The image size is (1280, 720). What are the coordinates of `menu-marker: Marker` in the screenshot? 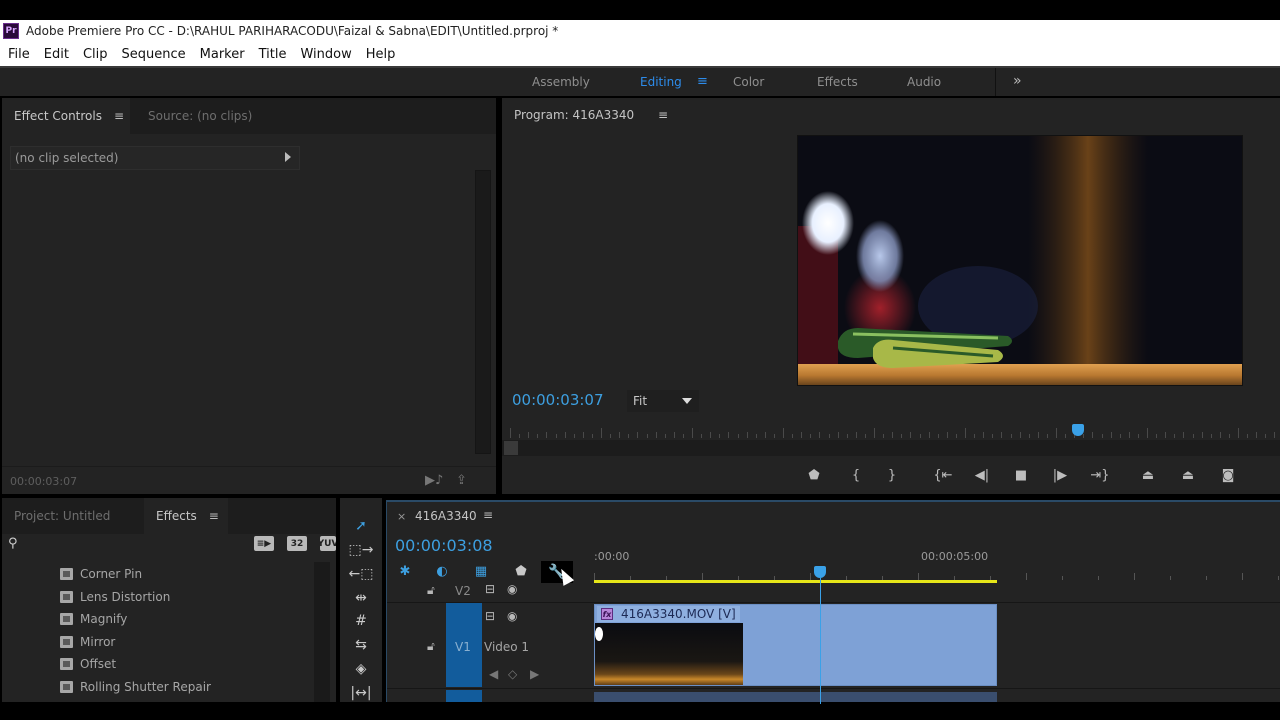 It's located at (222, 54).